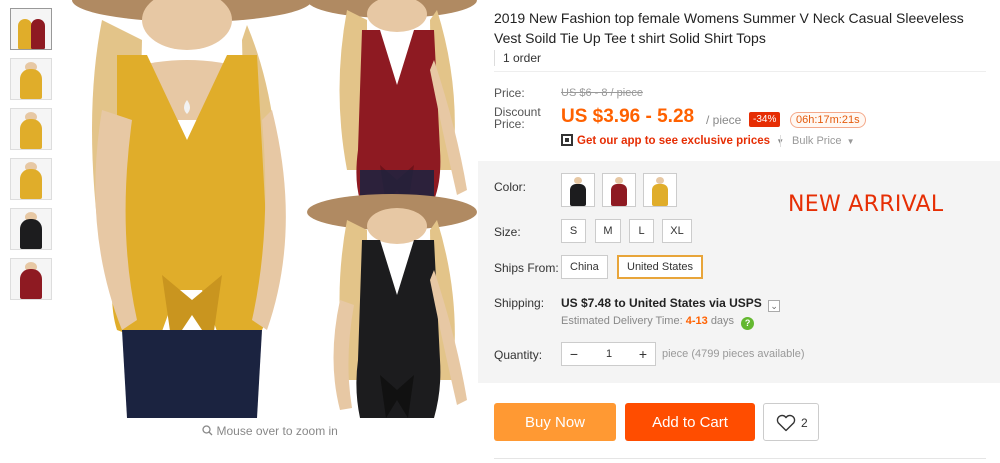 The height and width of the screenshot is (463, 1000). What do you see at coordinates (804, 423) in the screenshot?
I see `wishlist-count: 2` at bounding box center [804, 423].